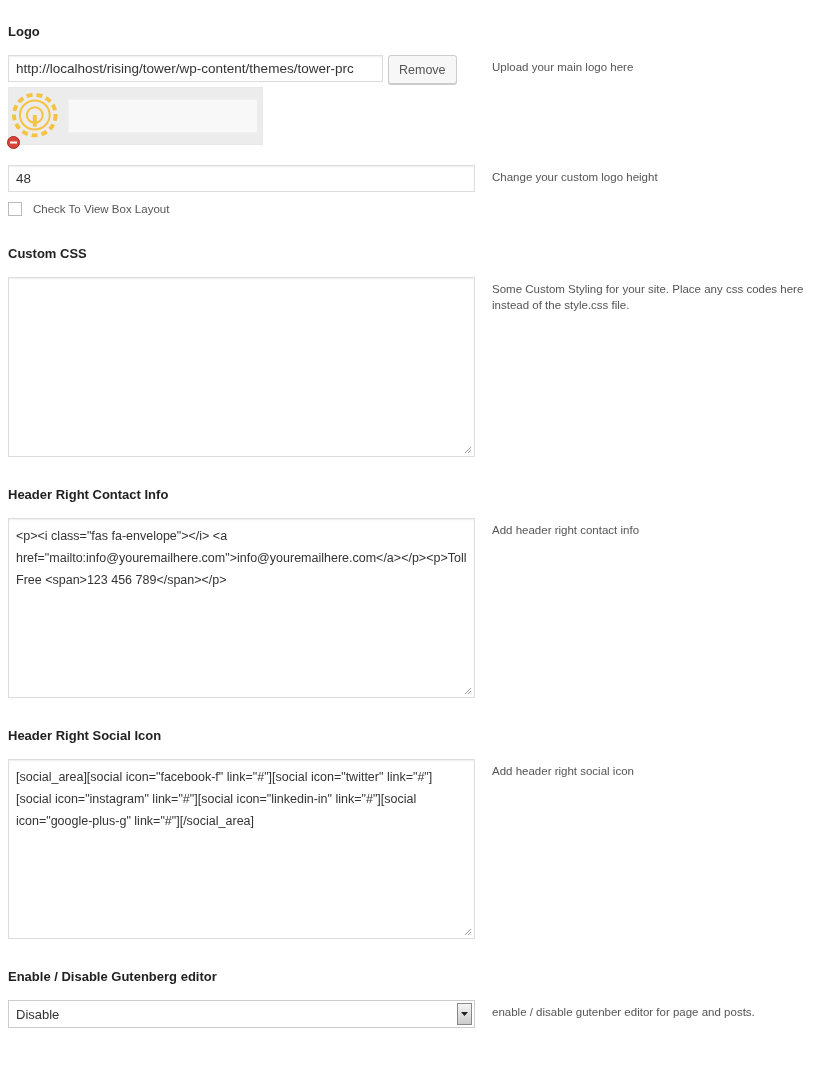 This screenshot has width=822, height=1080. What do you see at coordinates (85, 736) in the screenshot?
I see `section-title: Header Right Social Icon` at bounding box center [85, 736].